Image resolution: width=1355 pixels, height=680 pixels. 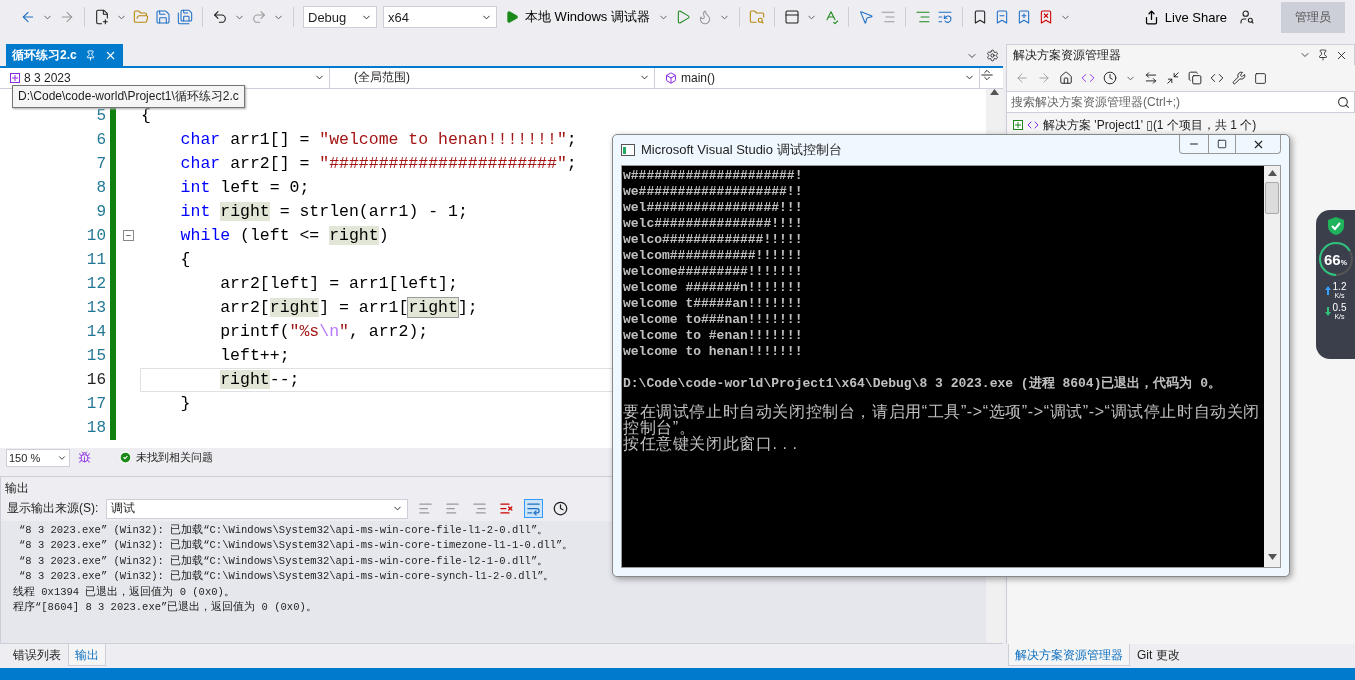 What do you see at coordinates (64, 55) in the screenshot?
I see `document-tab: 循环练习2.c` at bounding box center [64, 55].